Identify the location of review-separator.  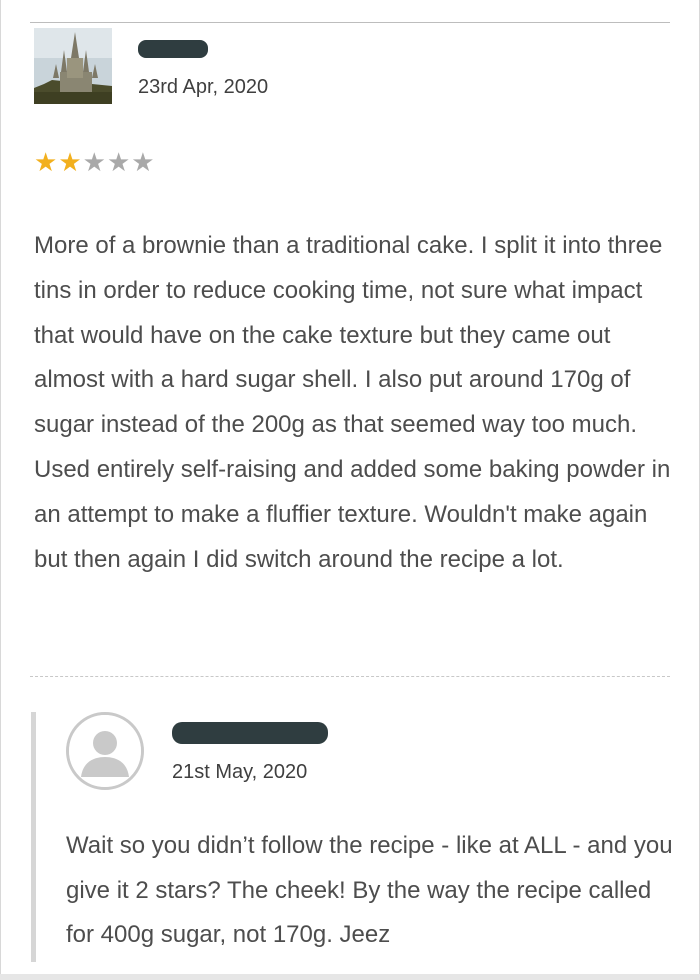
(350, 676).